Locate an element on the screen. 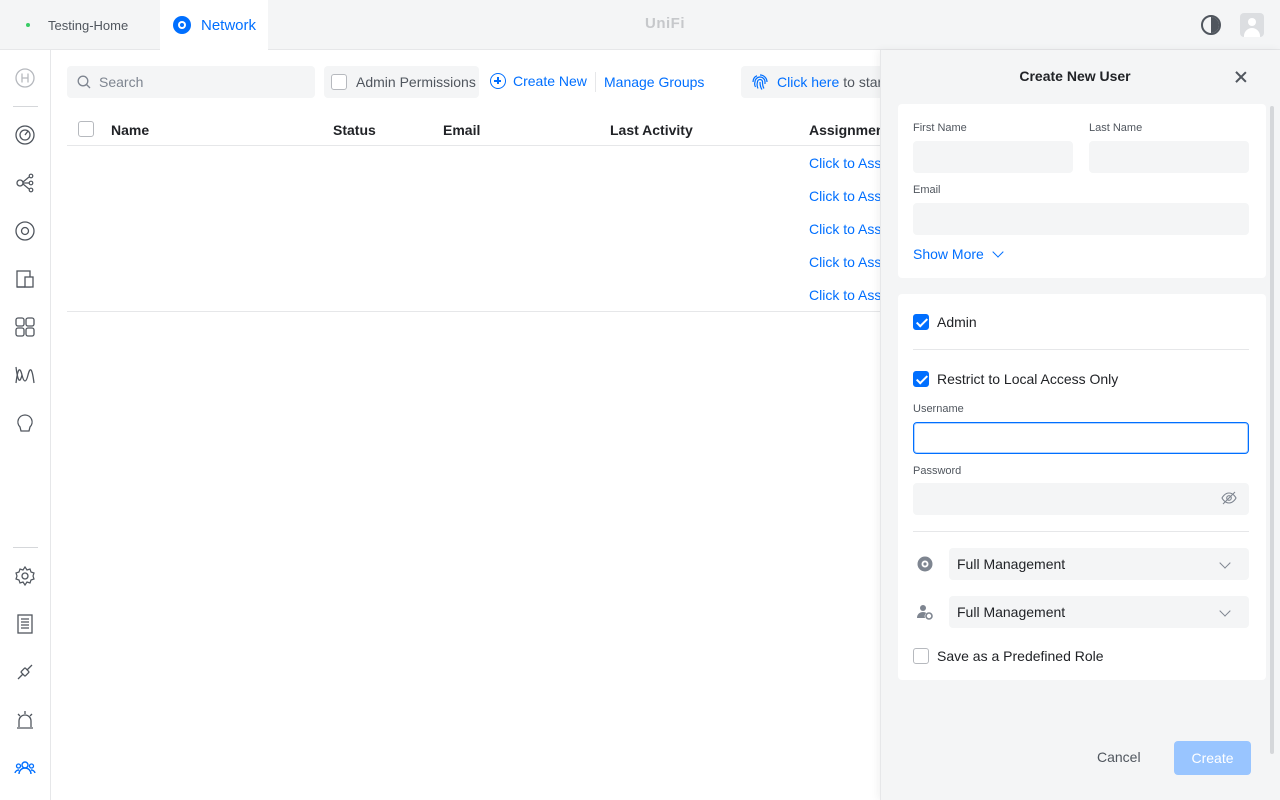  avatar is located at coordinates (1252, 25).